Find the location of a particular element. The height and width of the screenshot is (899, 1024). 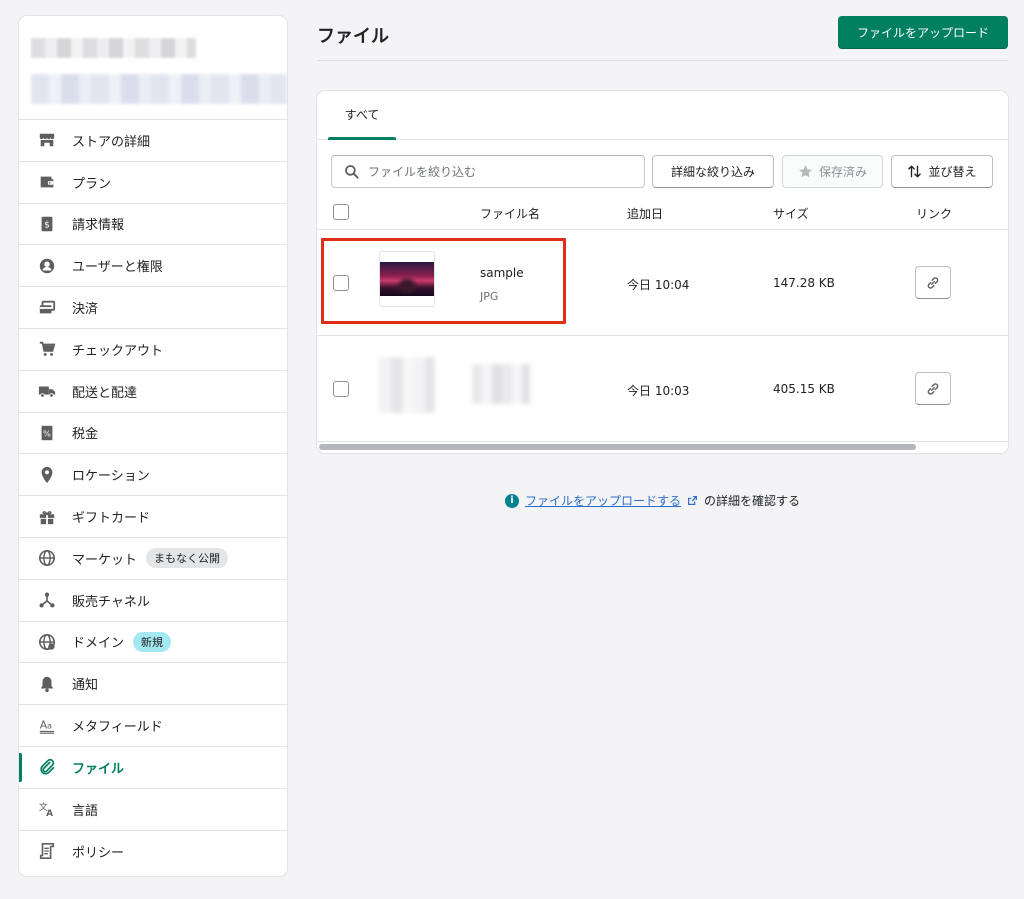

sidebar-item-label: 販売チャネル is located at coordinates (111, 602).